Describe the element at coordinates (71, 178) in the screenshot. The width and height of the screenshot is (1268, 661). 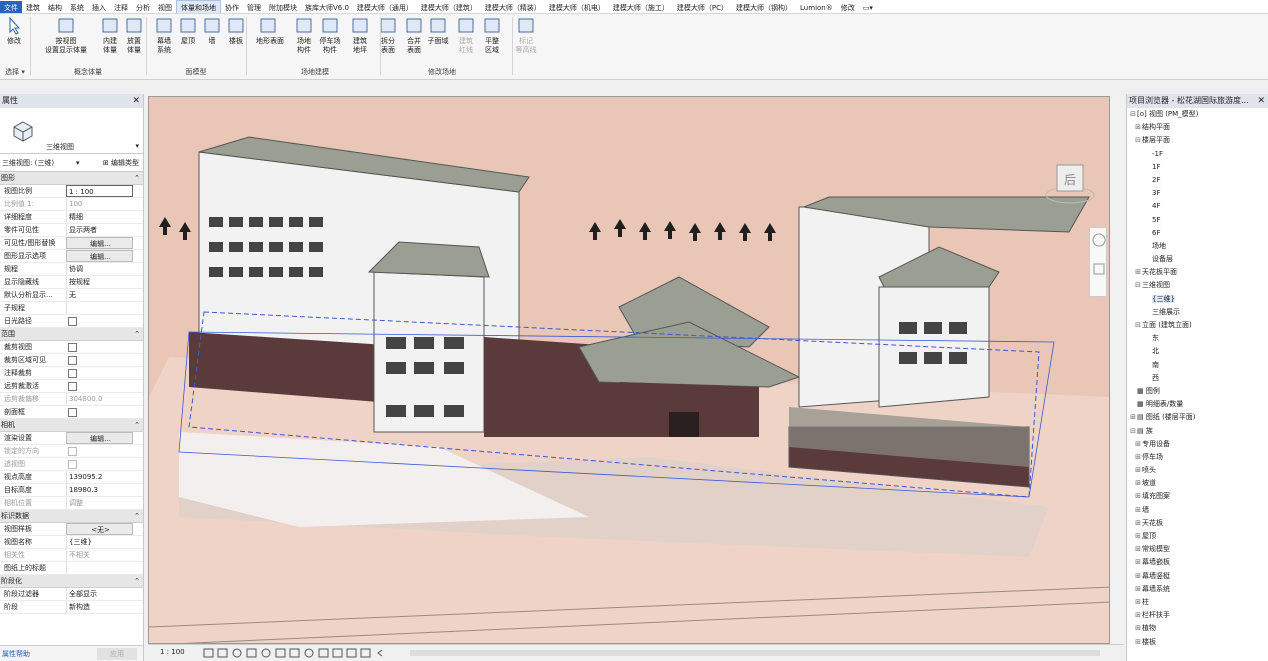
I see `property-section: 图形 ⌃` at that location.